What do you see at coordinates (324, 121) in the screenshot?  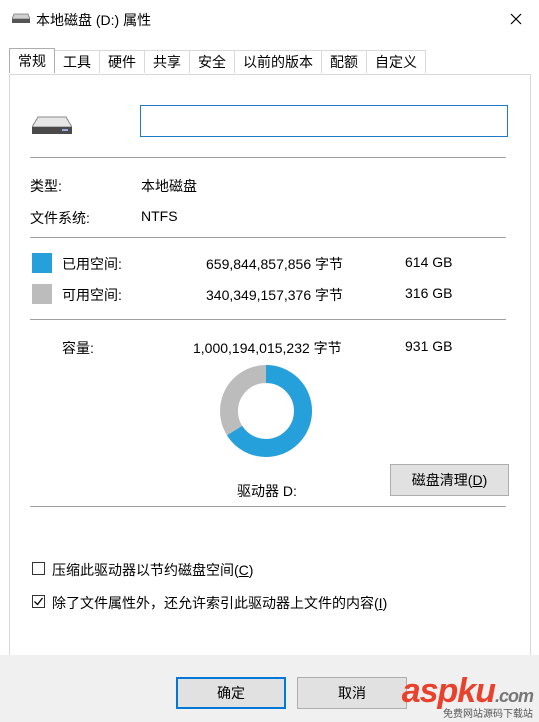 I see `volume-name-input` at bounding box center [324, 121].